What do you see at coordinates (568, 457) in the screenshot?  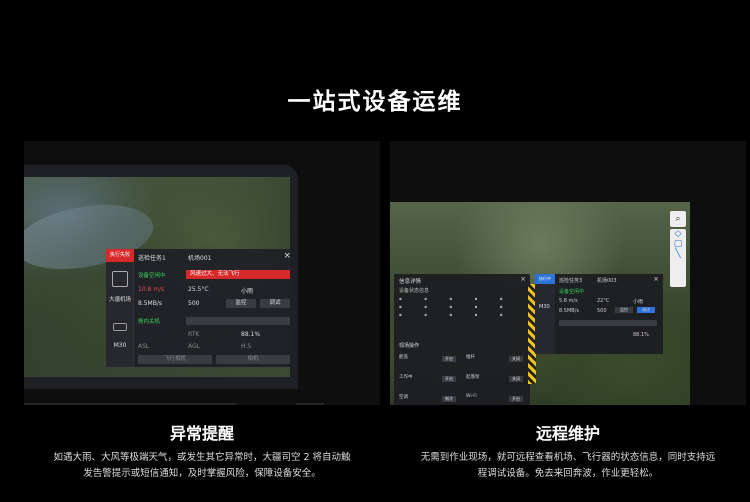 I see `right-desc-line-1: 无需到作业现场，就可远程查看机场、飞行器的状态信息，同时支持远` at bounding box center [568, 457].